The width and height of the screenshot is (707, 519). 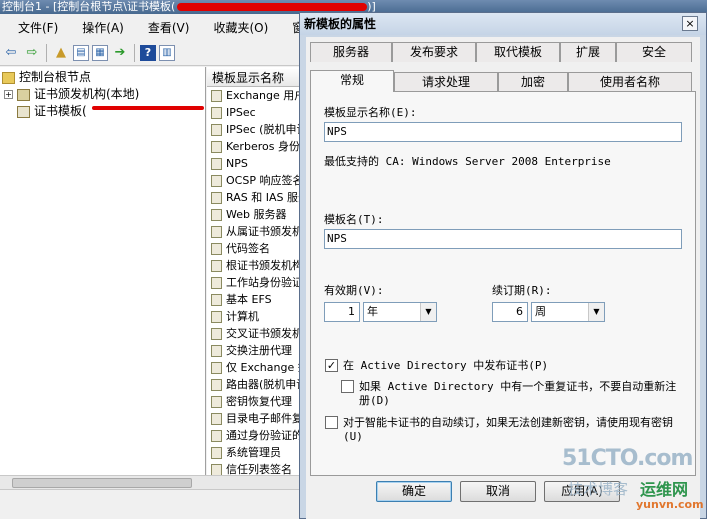 I want to click on renewal-unit-value: 周, so click(x=540, y=311).